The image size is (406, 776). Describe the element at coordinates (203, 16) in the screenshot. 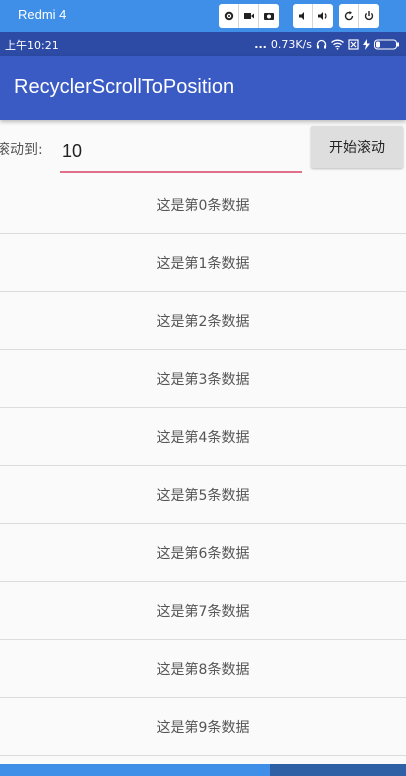

I see `emulator-title-bar: Redmi 4` at that location.